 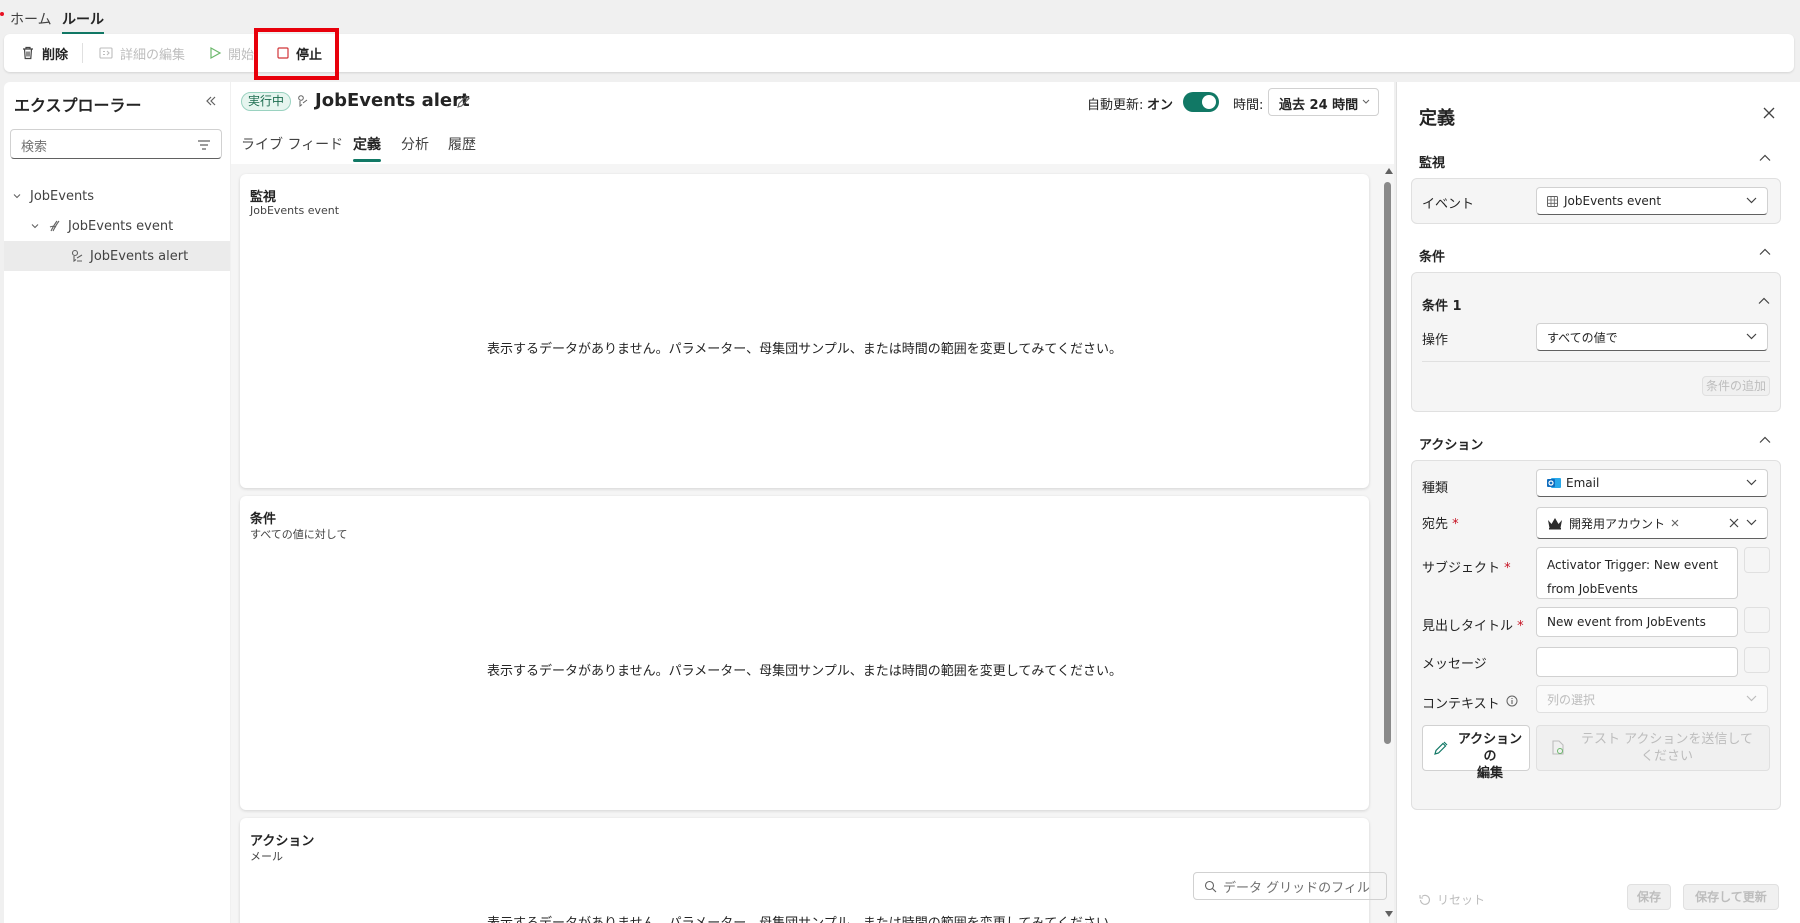 I want to click on outlook-icon, so click(x=1554, y=483).